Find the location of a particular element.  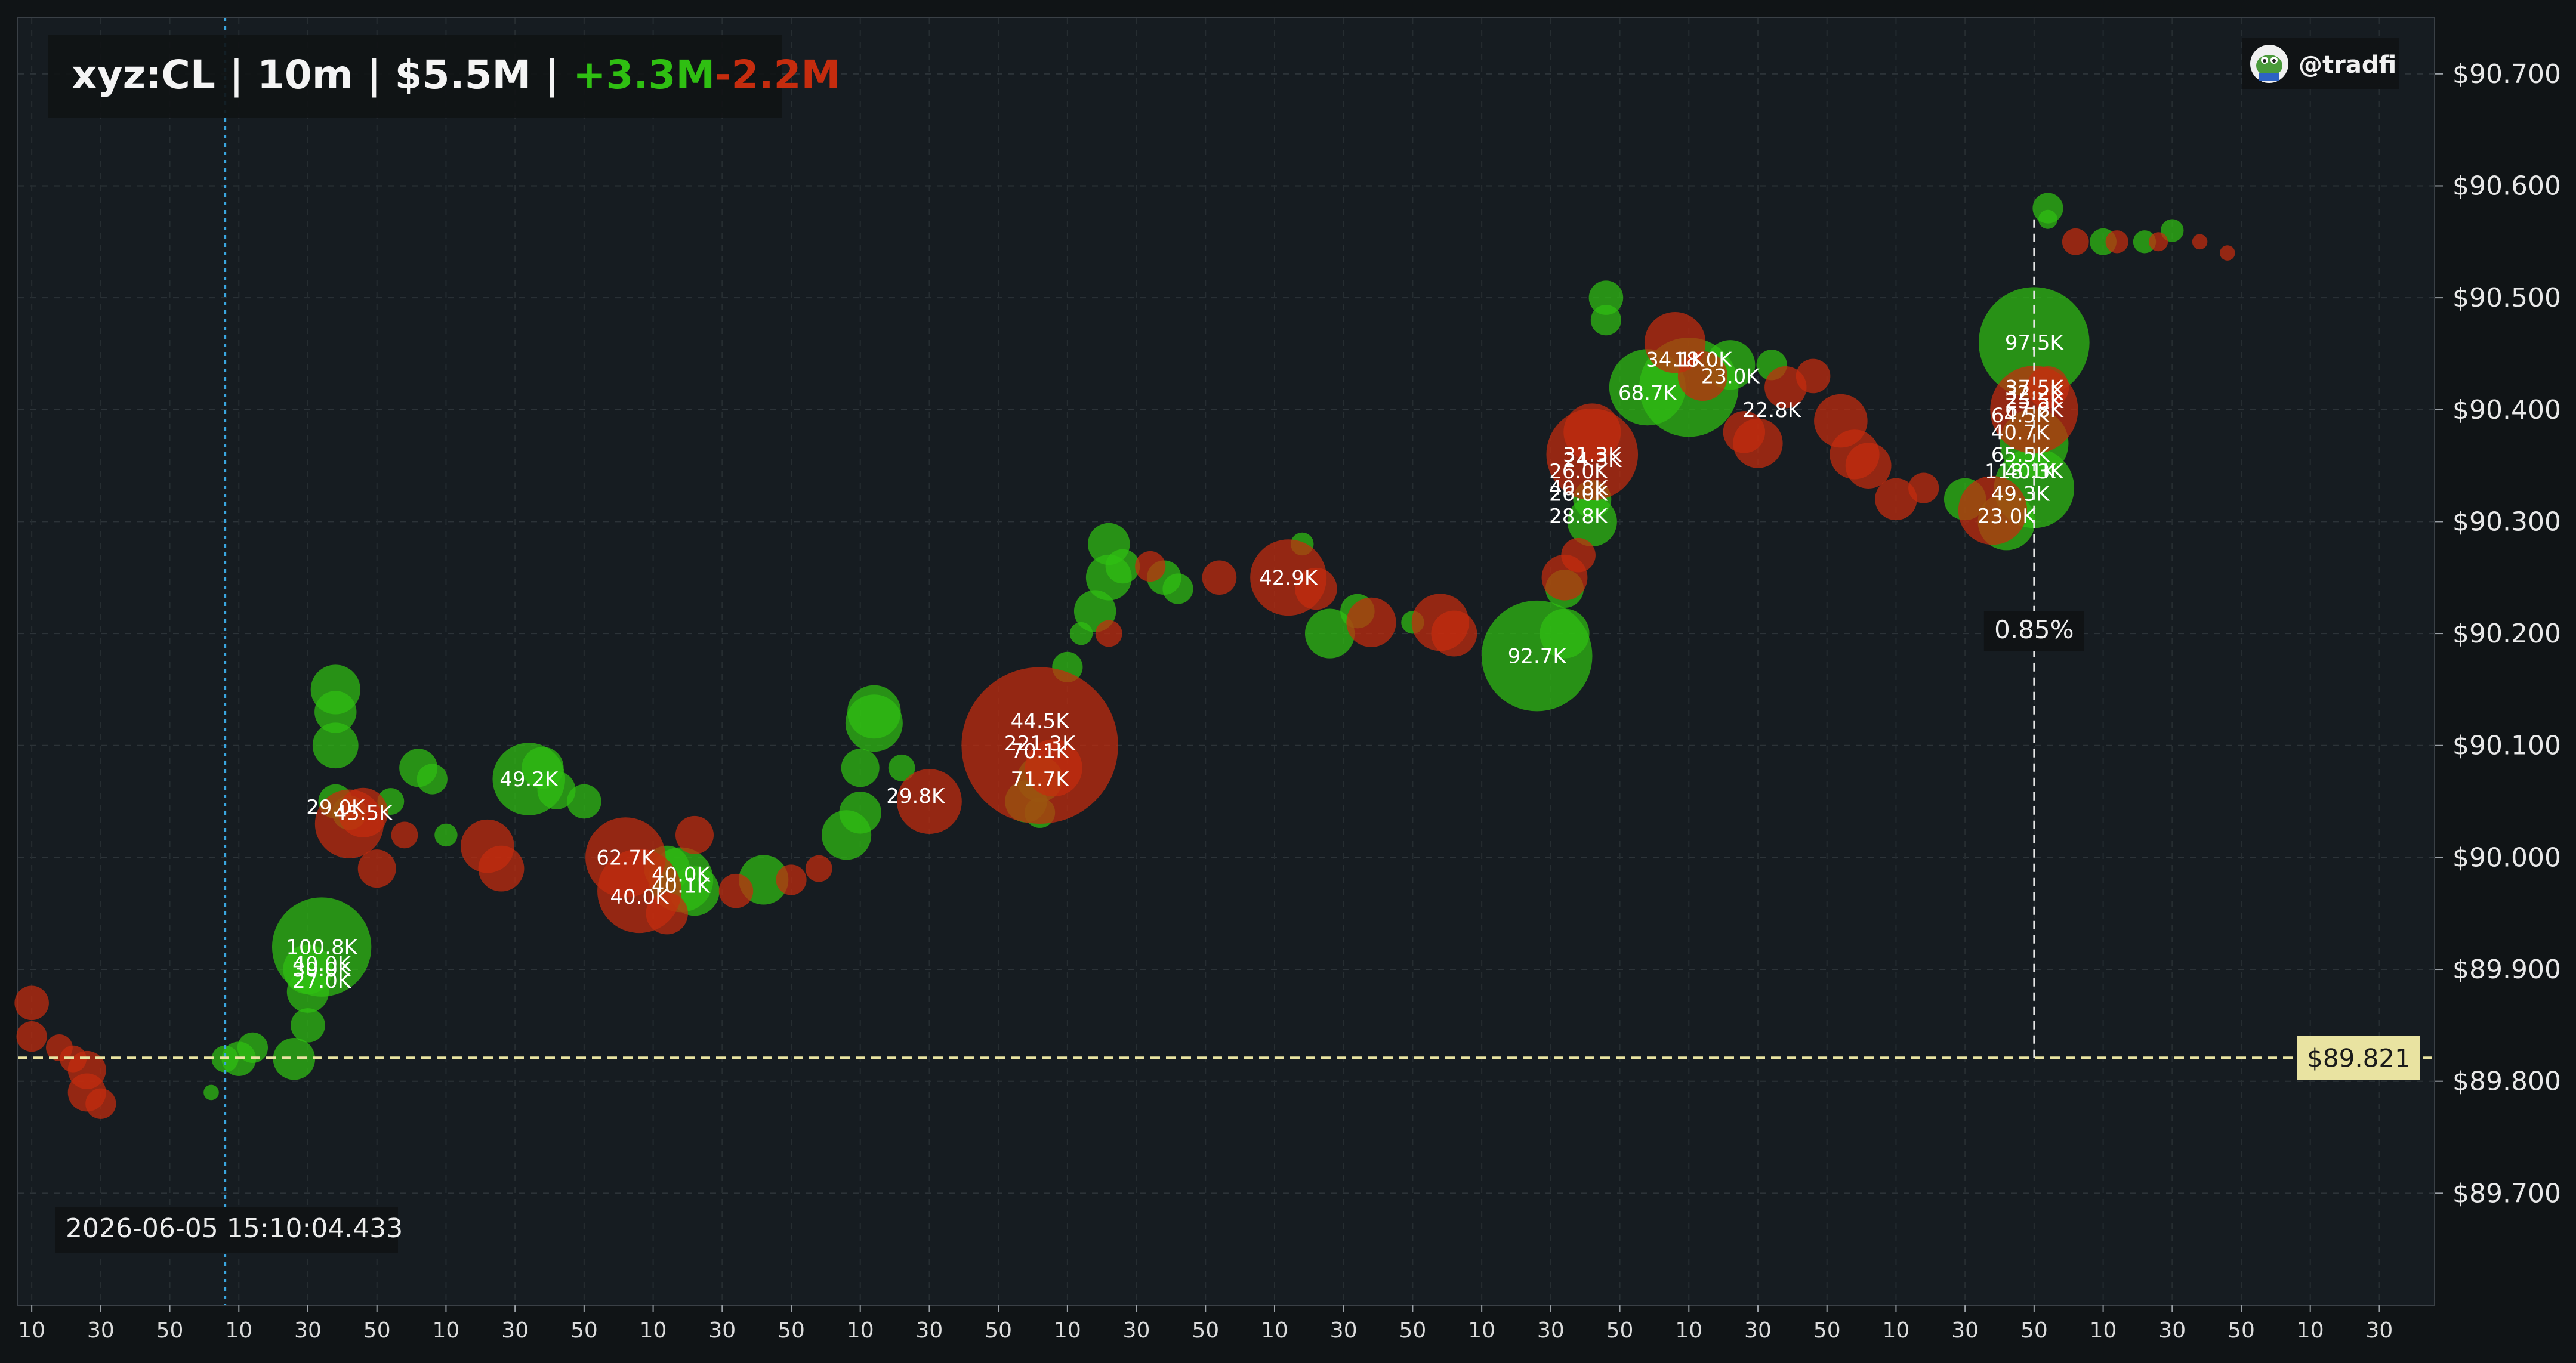

watermark: @tradfi is located at coordinates (2321, 63).